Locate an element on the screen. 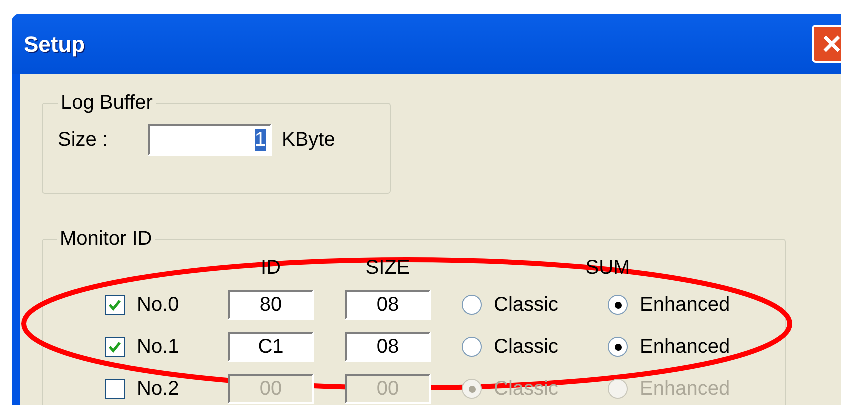 The width and height of the screenshot is (841, 405). window-title: Setup is located at coordinates (55, 44).